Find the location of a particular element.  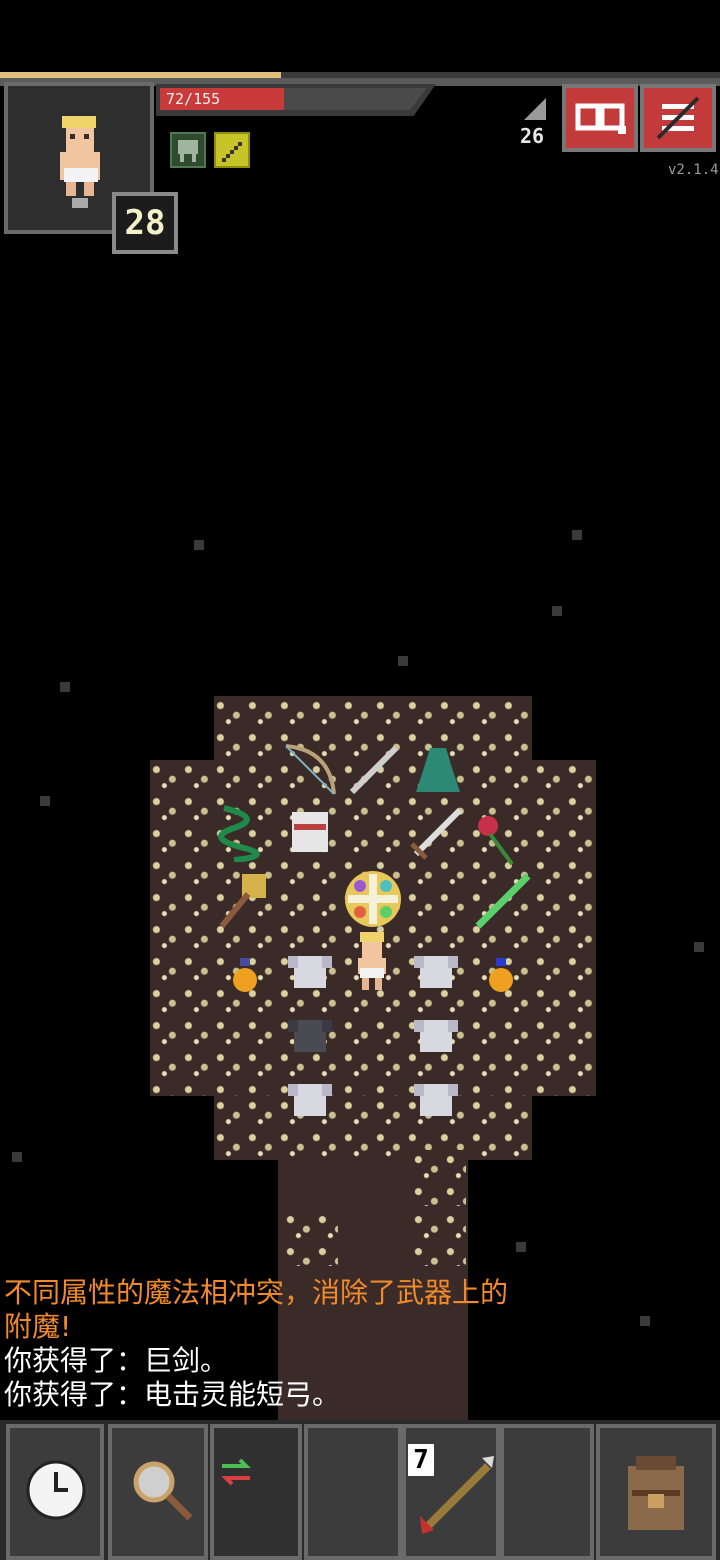

dungeon-floor-lower is located at coordinates (373, 1128).